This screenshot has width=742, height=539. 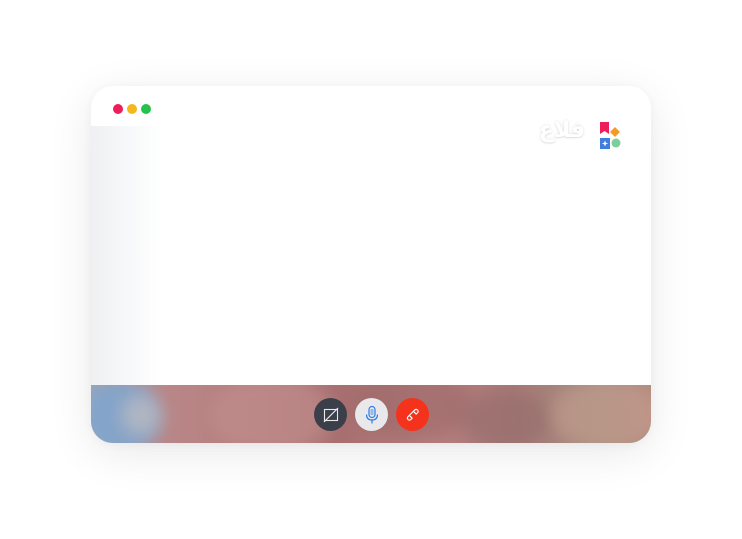 I want to click on hang-up-button, so click(x=412, y=414).